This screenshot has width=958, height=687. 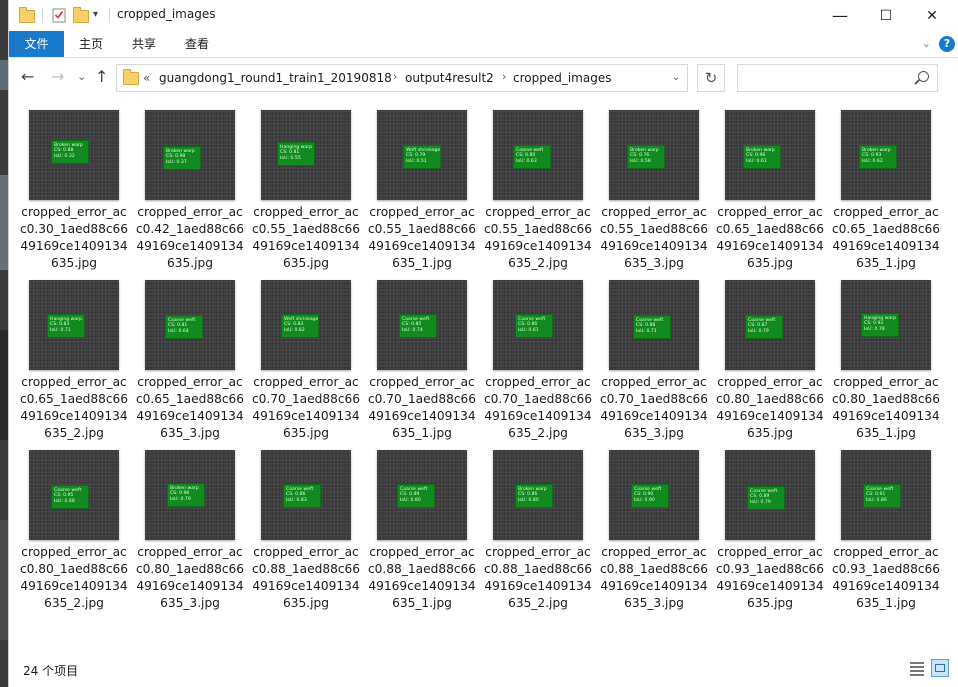 What do you see at coordinates (91, 44) in the screenshot?
I see `tab-home: 主页` at bounding box center [91, 44].